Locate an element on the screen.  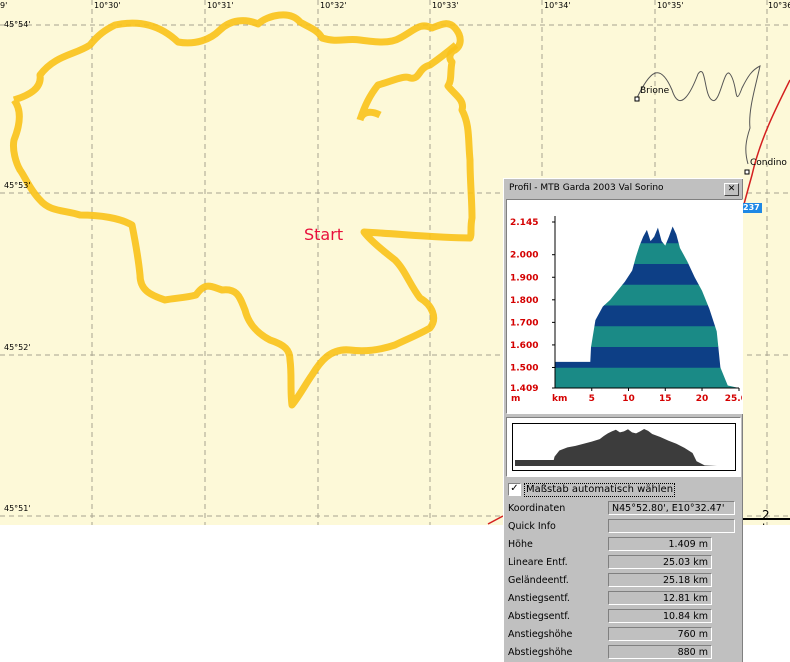
x-tick-label: 10 is located at coordinates (628, 399).